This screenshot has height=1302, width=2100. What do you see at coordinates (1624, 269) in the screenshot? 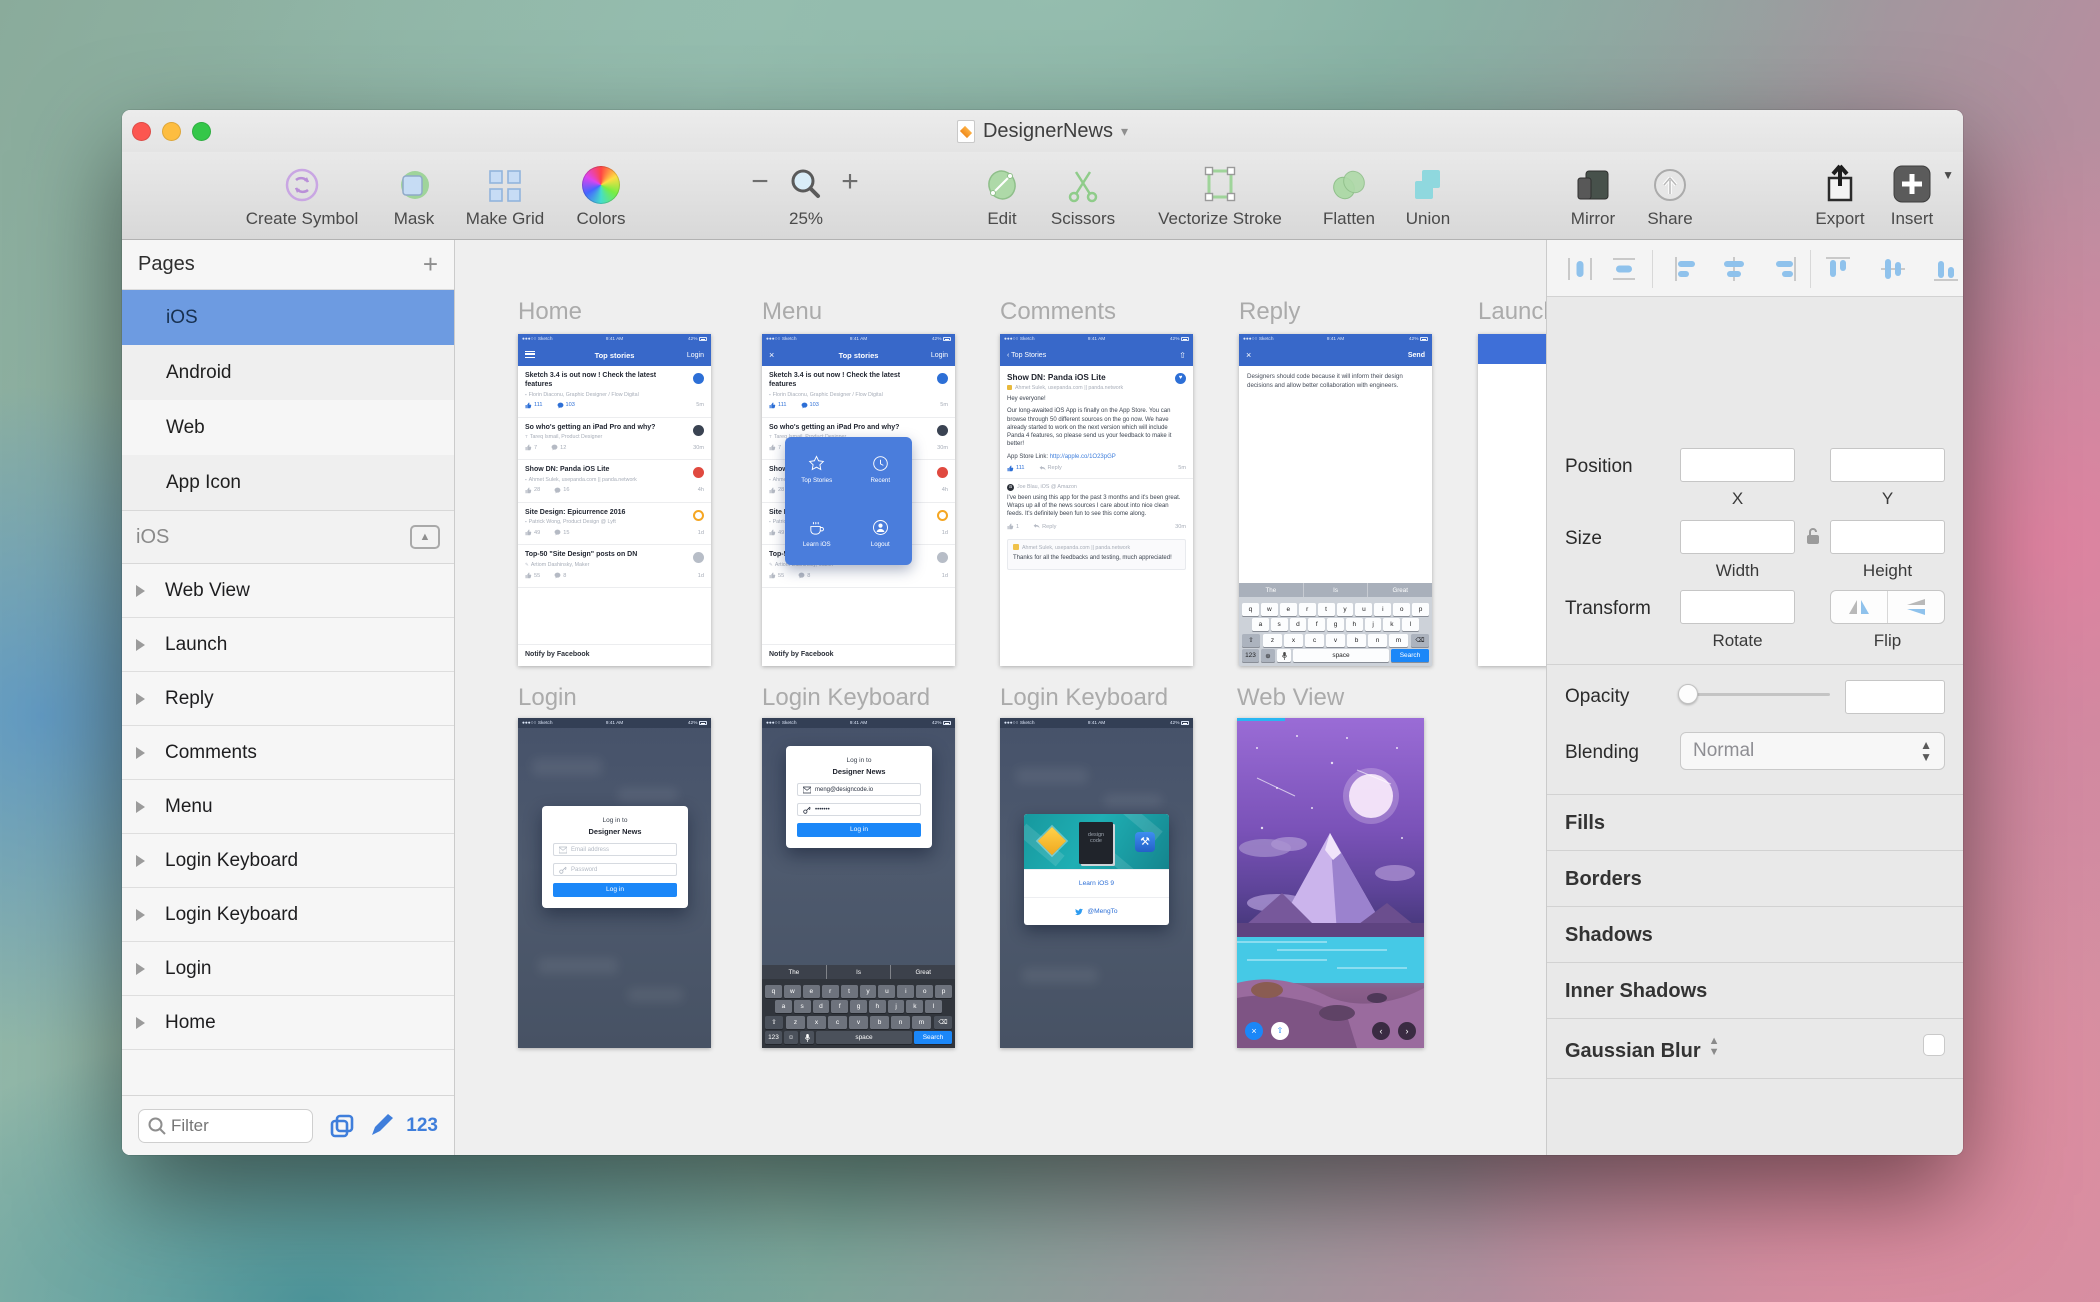
I see `distribute-vertically-button` at bounding box center [1624, 269].